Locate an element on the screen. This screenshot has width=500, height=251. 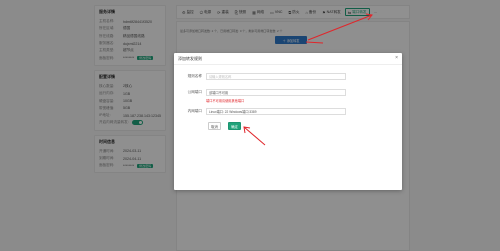
close-icon: × is located at coordinates (396, 58).